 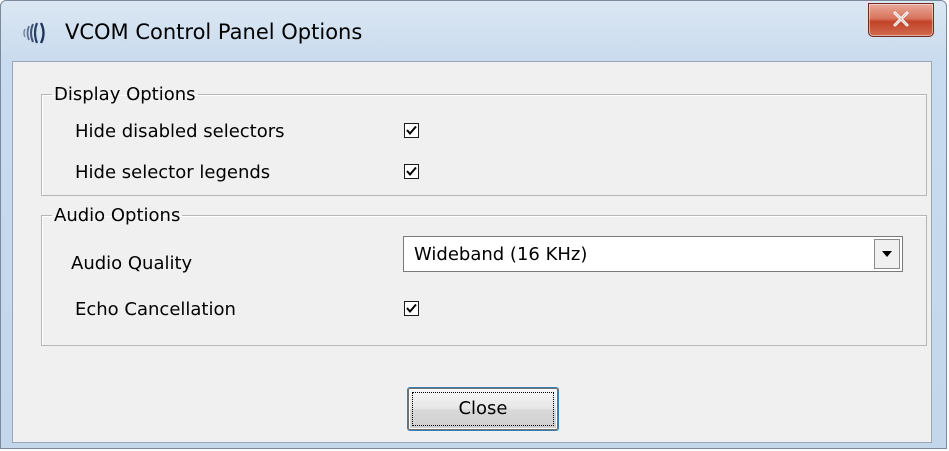 What do you see at coordinates (37, 33) in the screenshot?
I see `sound-waves-icon` at bounding box center [37, 33].